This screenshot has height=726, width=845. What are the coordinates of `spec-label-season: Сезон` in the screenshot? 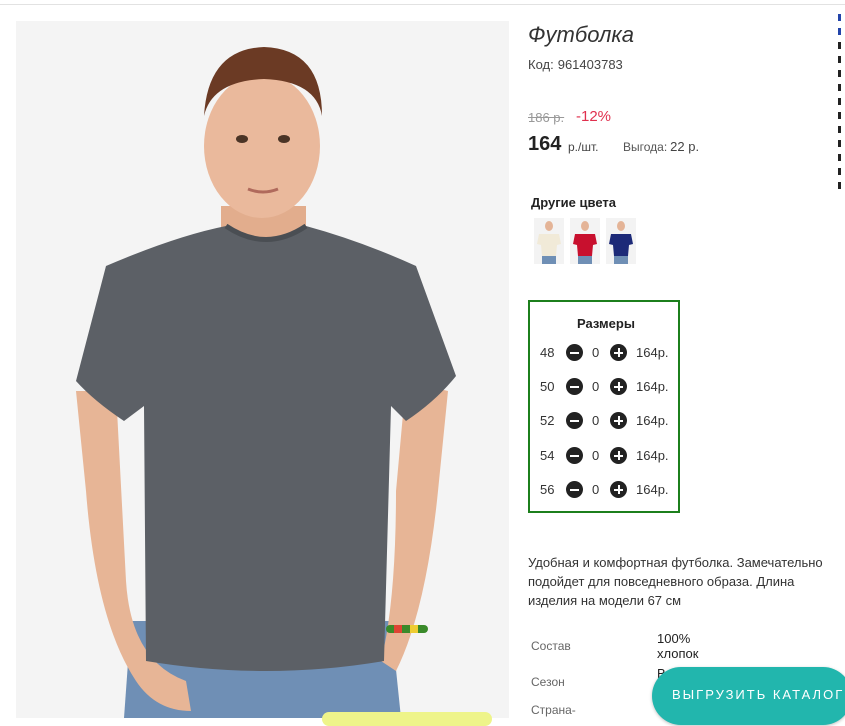 It's located at (548, 682).